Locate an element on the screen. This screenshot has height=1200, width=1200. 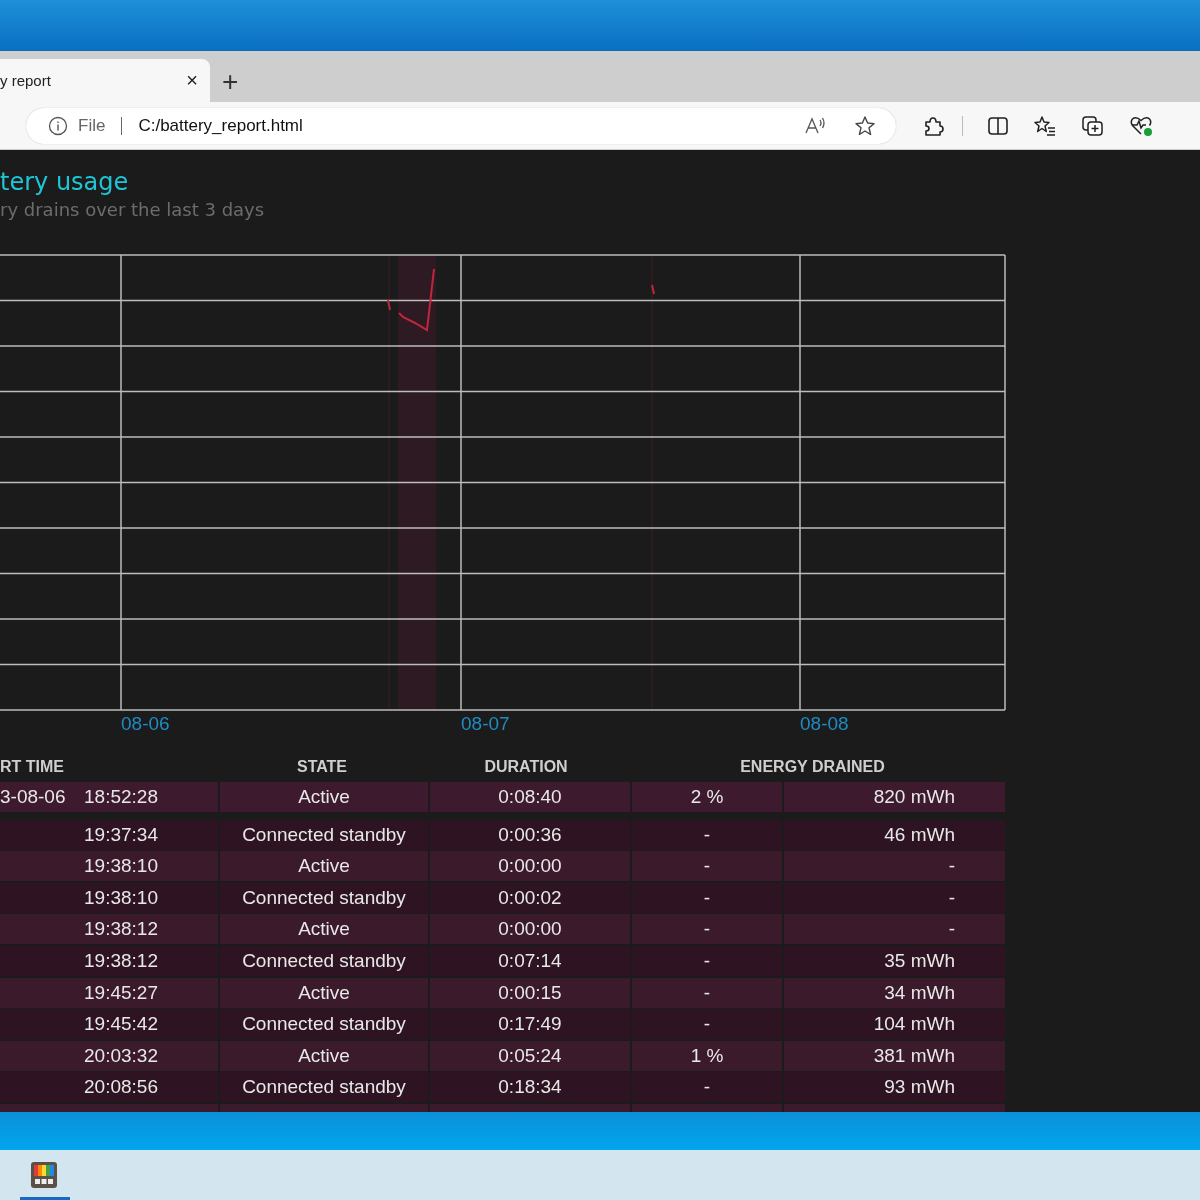
time-text: 19:45:42 is located at coordinates (121, 1024).